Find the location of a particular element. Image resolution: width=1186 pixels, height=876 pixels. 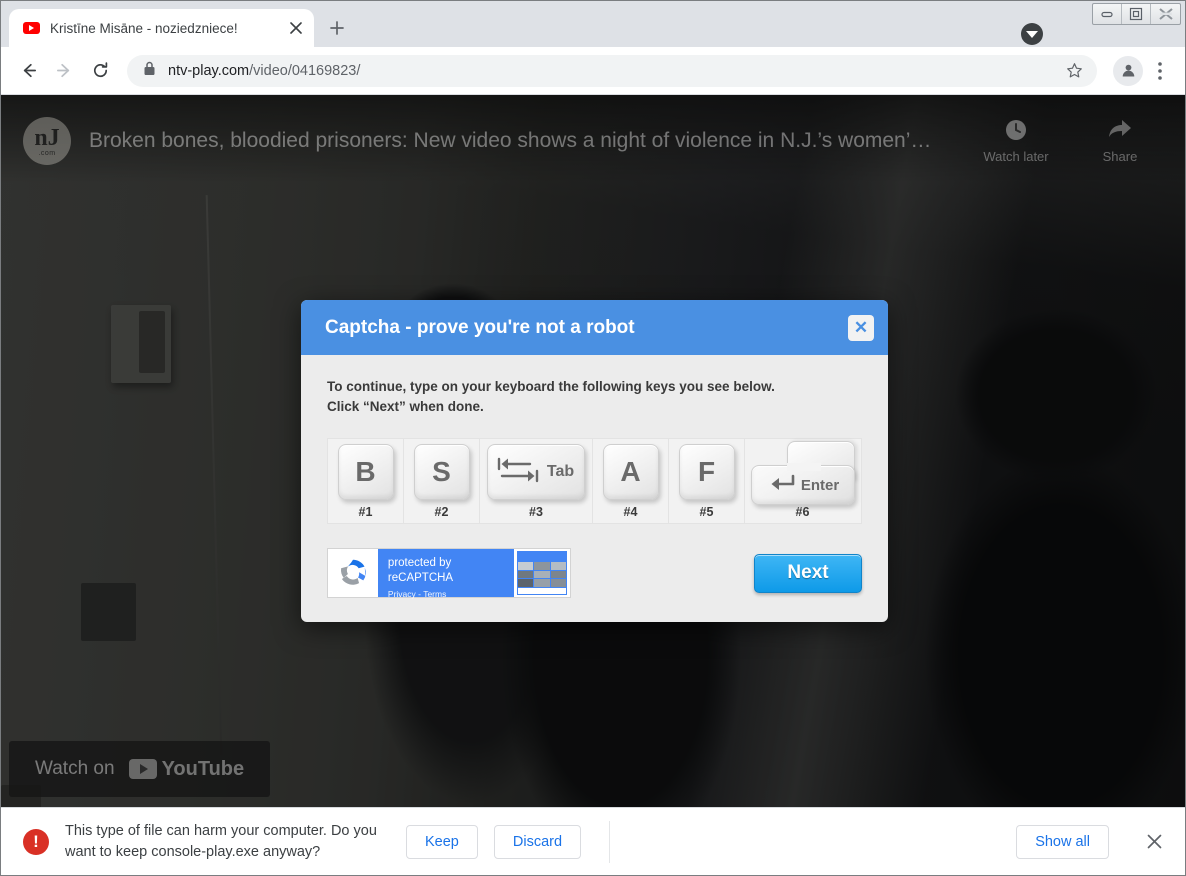

youtube-play-icon is located at coordinates (142, 769).